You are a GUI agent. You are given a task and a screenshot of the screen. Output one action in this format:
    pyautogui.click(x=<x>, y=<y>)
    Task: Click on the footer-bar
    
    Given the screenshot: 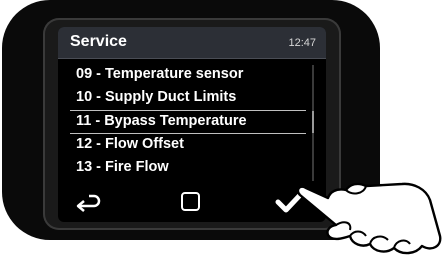 What is the action you would take?
    pyautogui.click(x=192, y=202)
    